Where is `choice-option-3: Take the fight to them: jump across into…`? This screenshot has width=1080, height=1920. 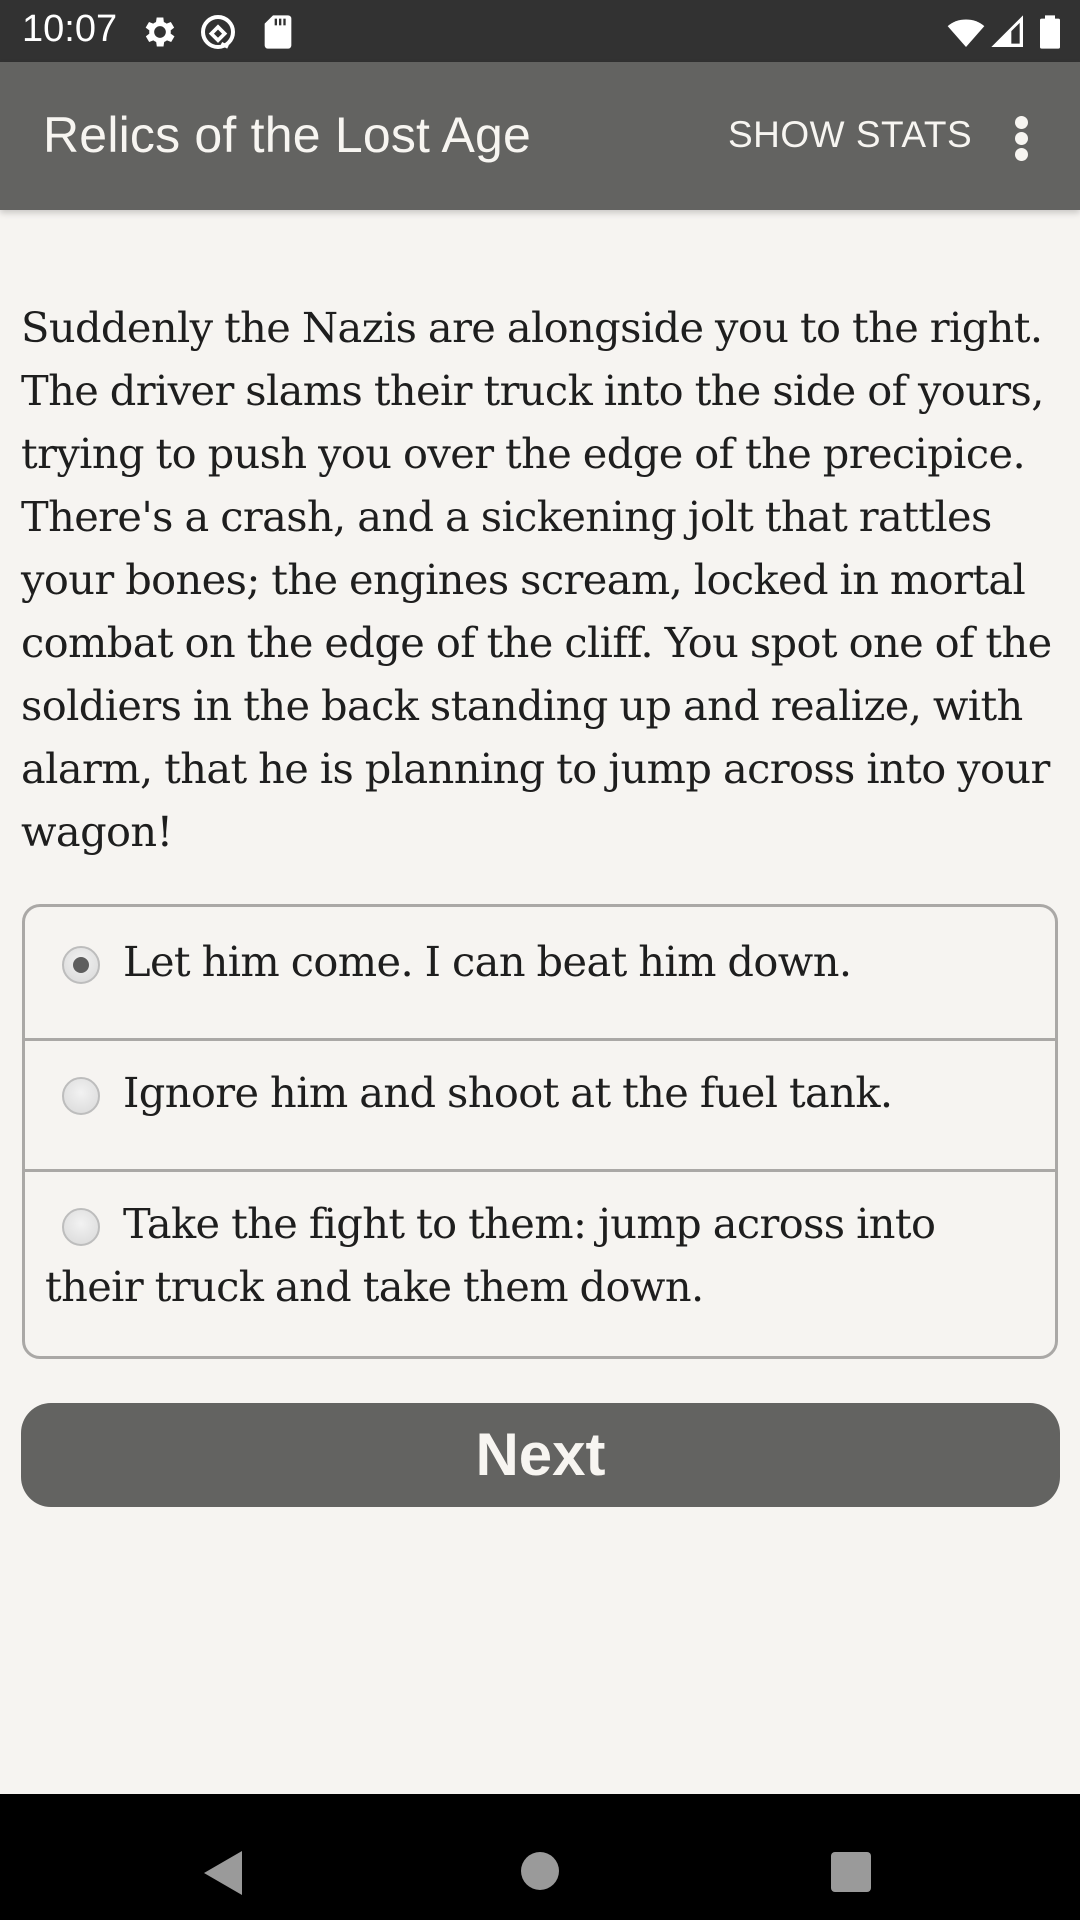
choice-option-3: Take the fight to them: jump across into… is located at coordinates (540, 1262).